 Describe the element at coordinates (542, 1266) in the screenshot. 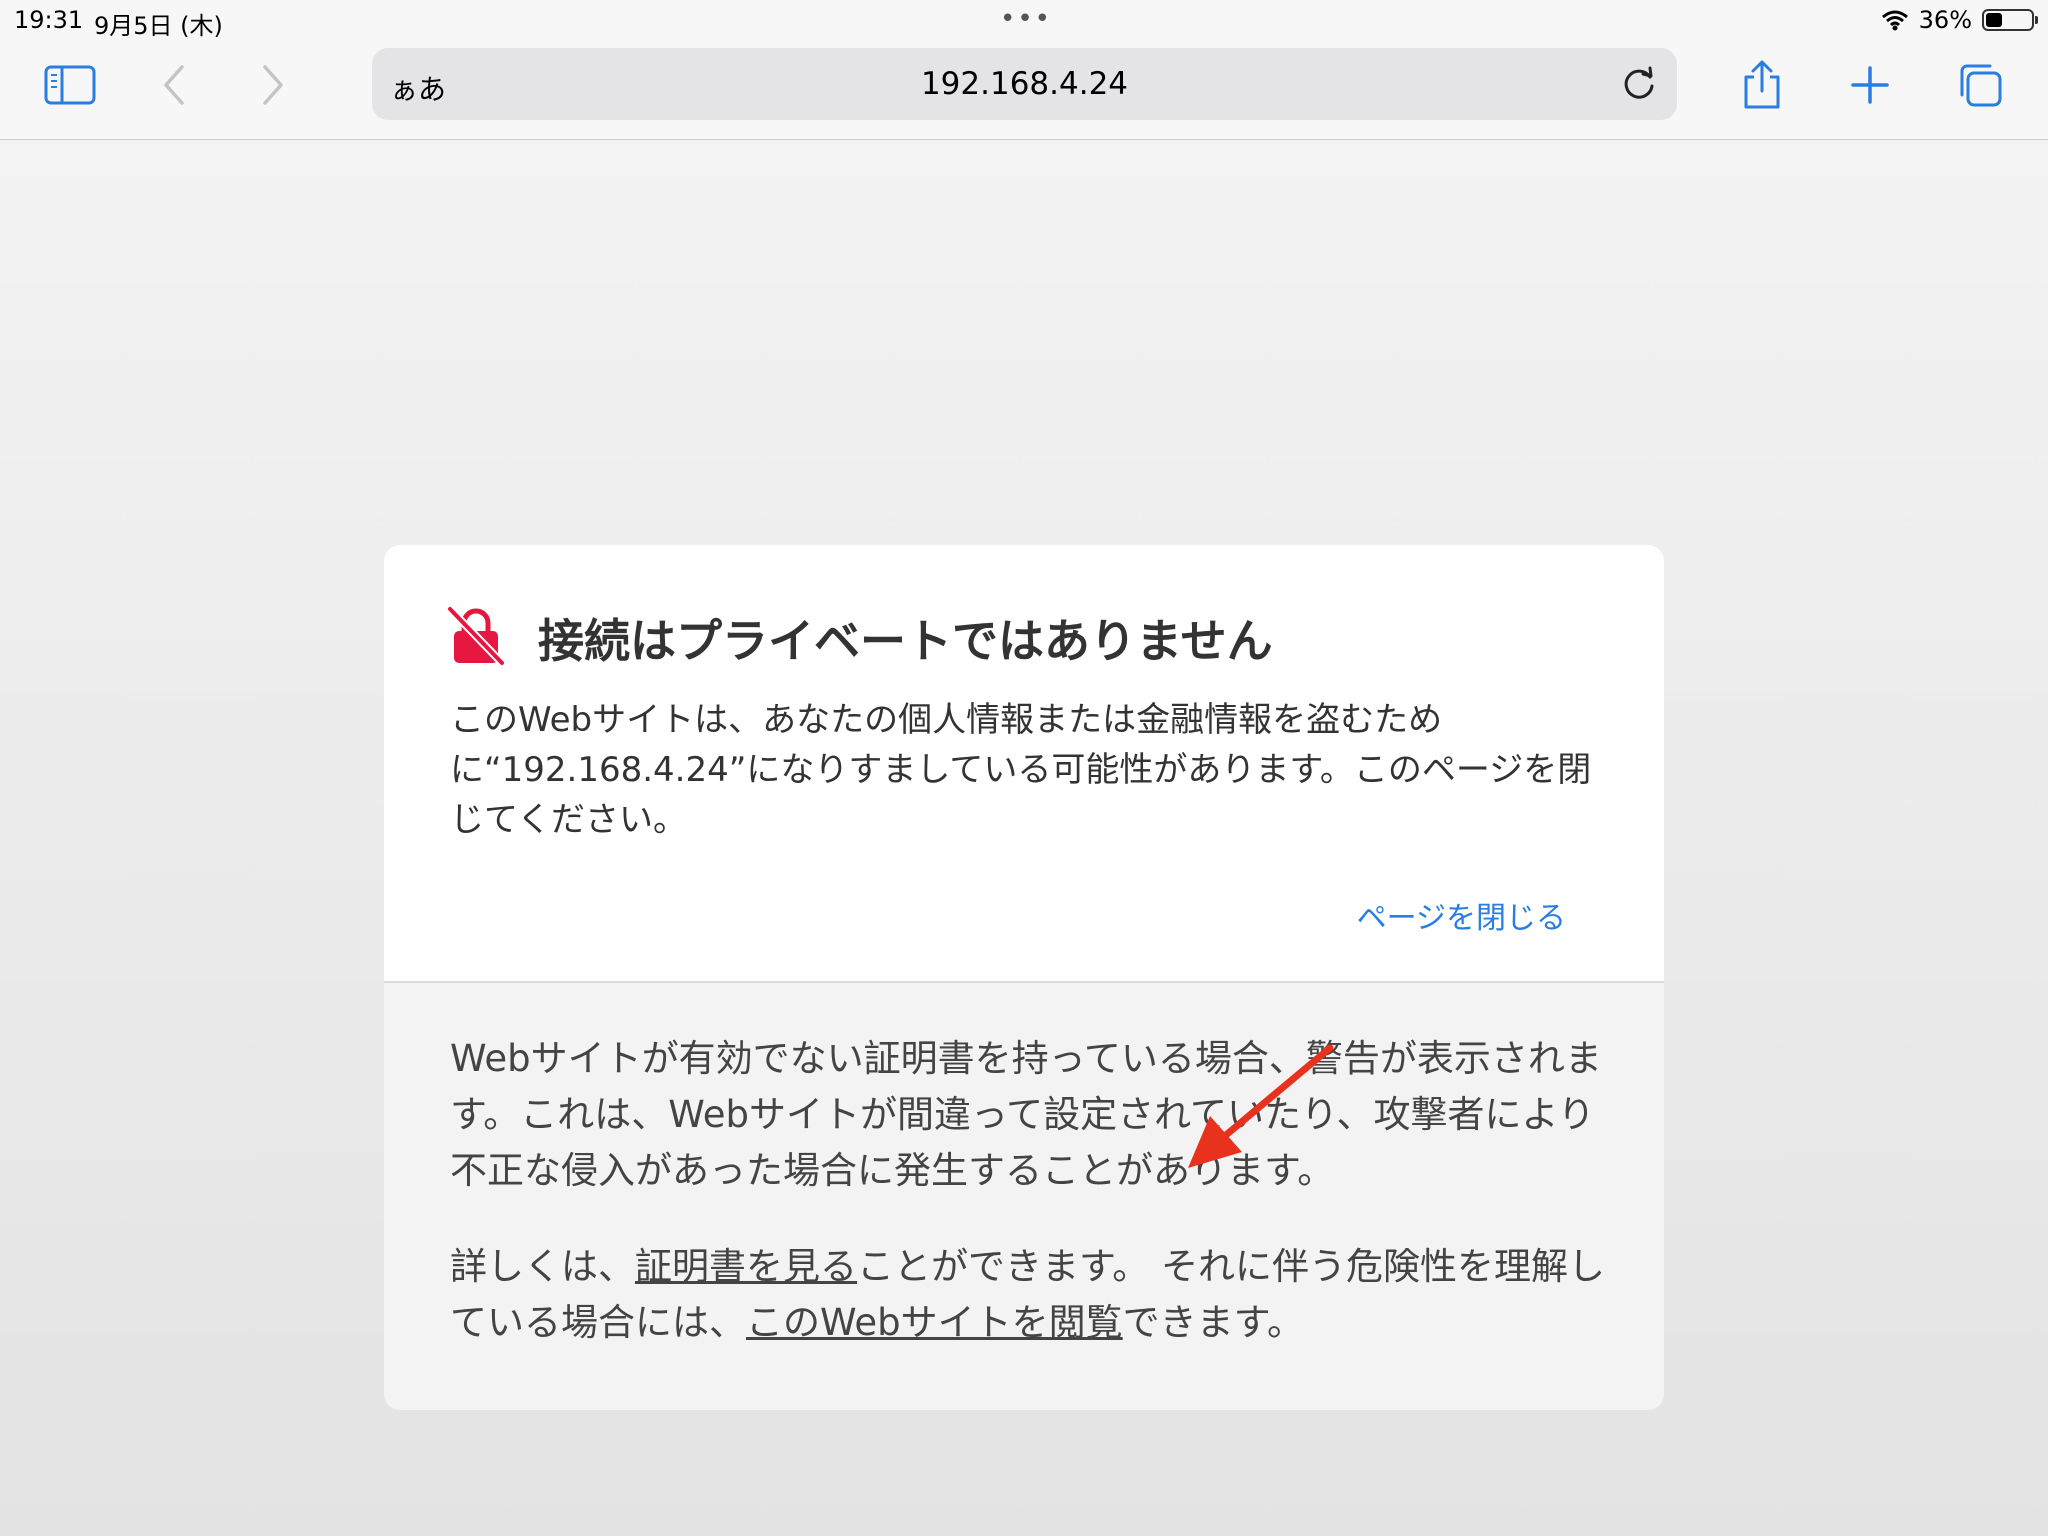

I see `details-prefix: 詳しくは、` at that location.